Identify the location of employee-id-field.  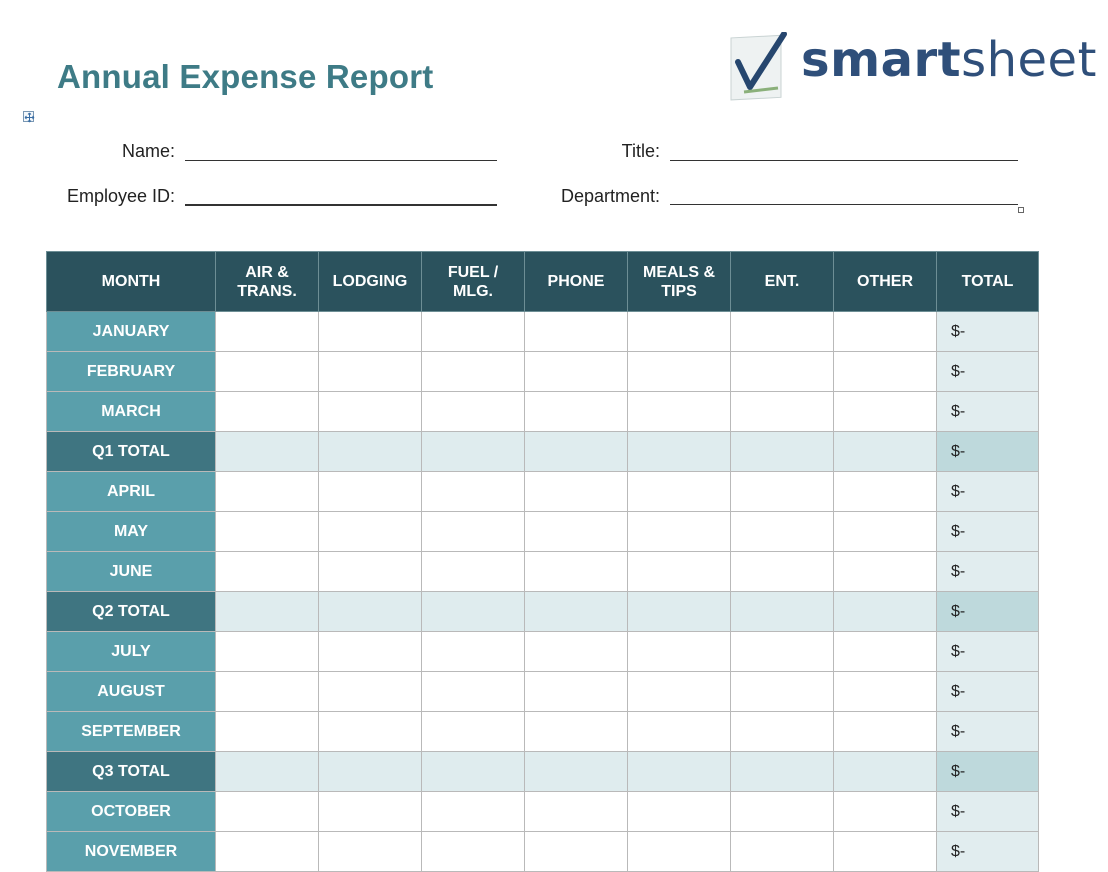
(341, 205).